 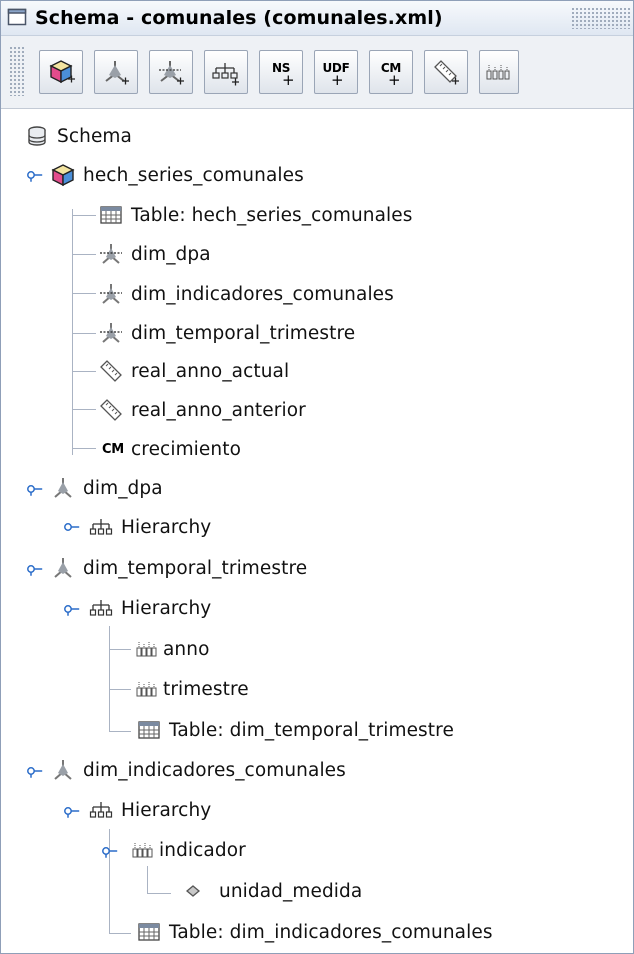 I want to click on tree-node-dimension: dim_indicadores_comunales, so click(x=198, y=770).